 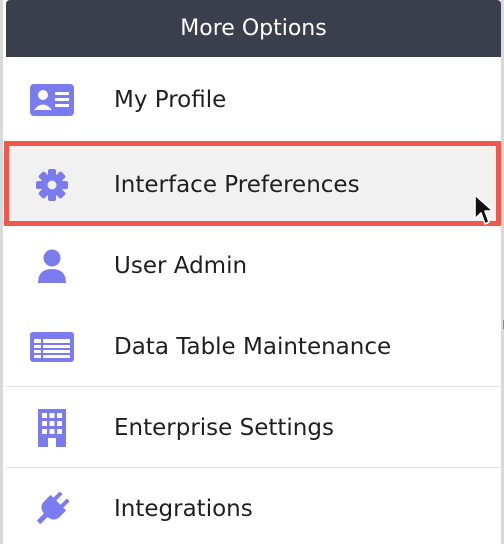 I want to click on menu-item-enterprise-settings: Enterprise Settings, so click(x=253, y=427).